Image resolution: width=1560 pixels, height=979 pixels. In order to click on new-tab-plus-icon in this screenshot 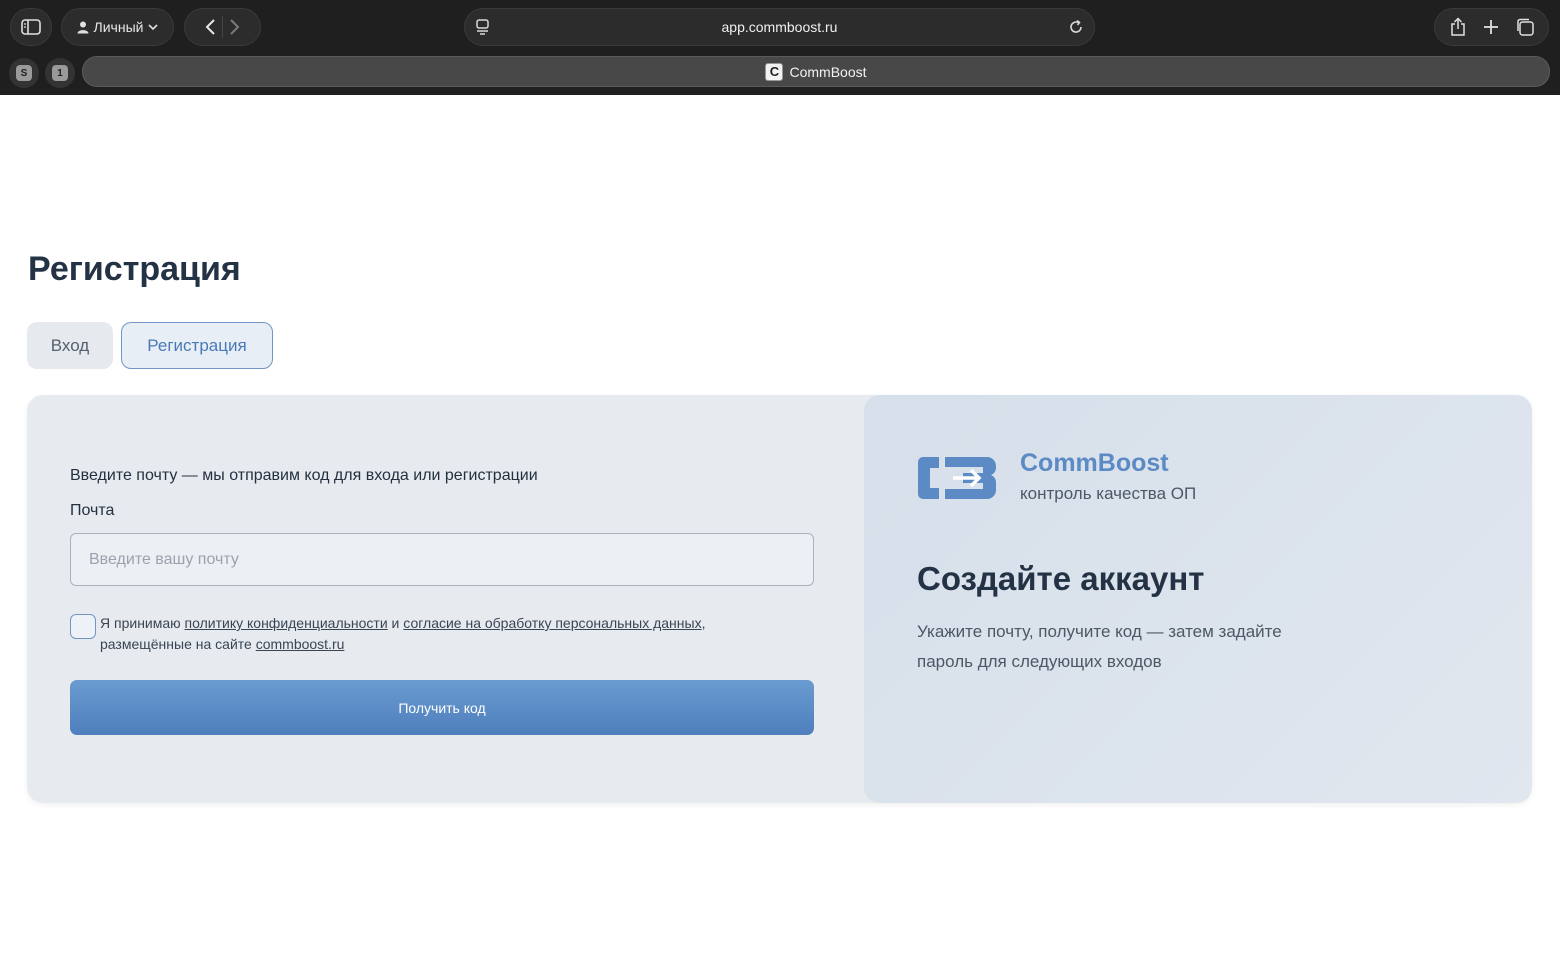, I will do `click(1491, 27)`.